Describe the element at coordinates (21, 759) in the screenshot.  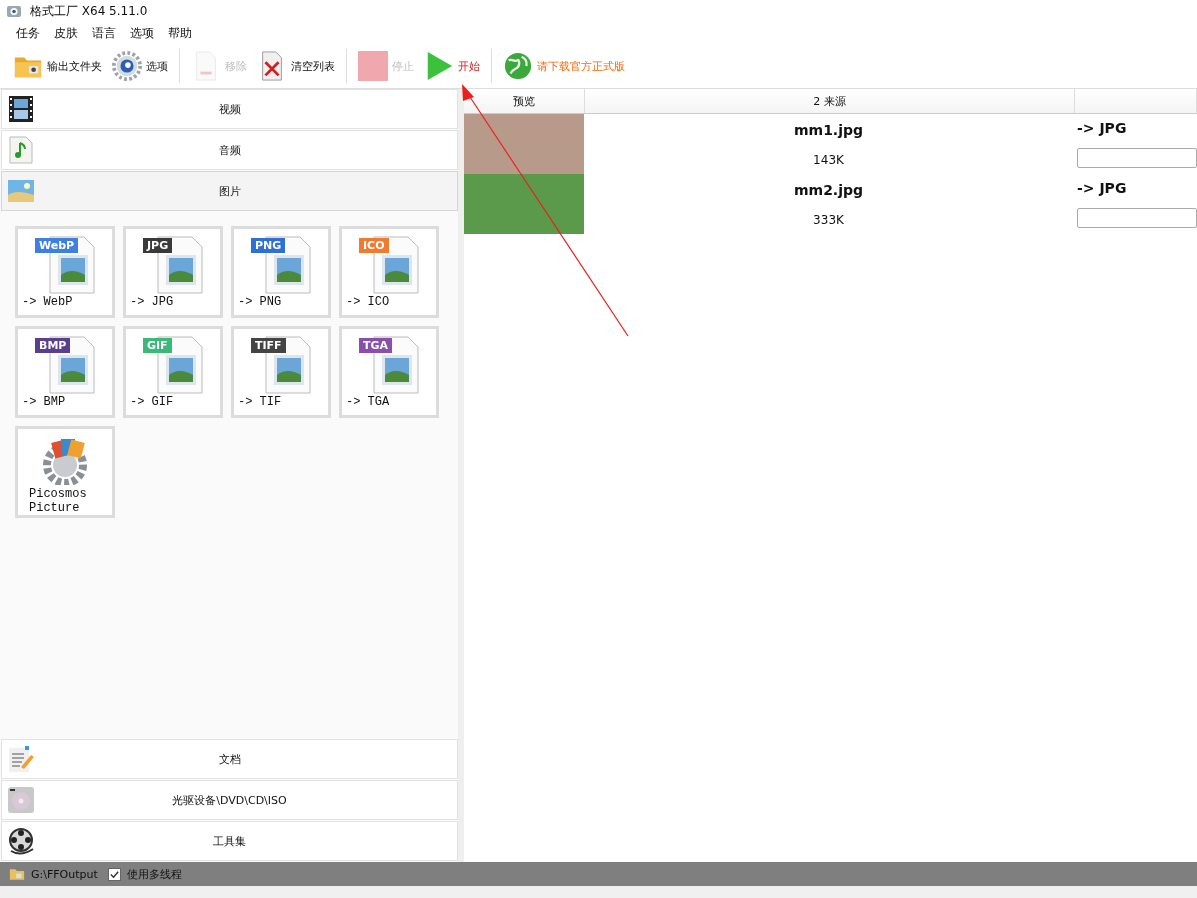
I see `document-pencil-icon` at that location.